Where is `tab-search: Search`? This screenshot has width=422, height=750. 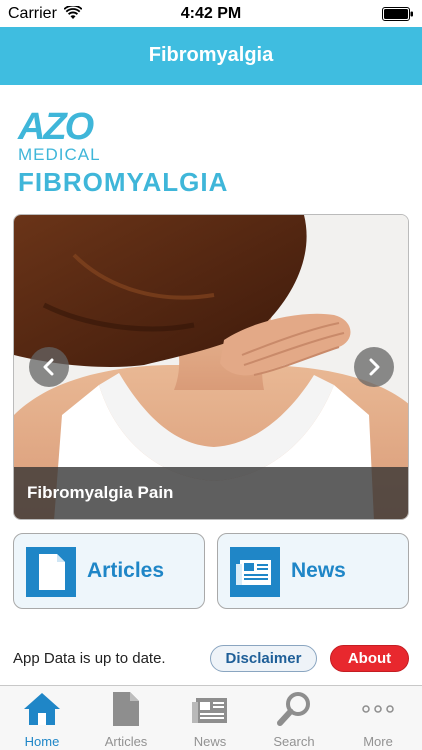 tab-search: Search is located at coordinates (294, 718).